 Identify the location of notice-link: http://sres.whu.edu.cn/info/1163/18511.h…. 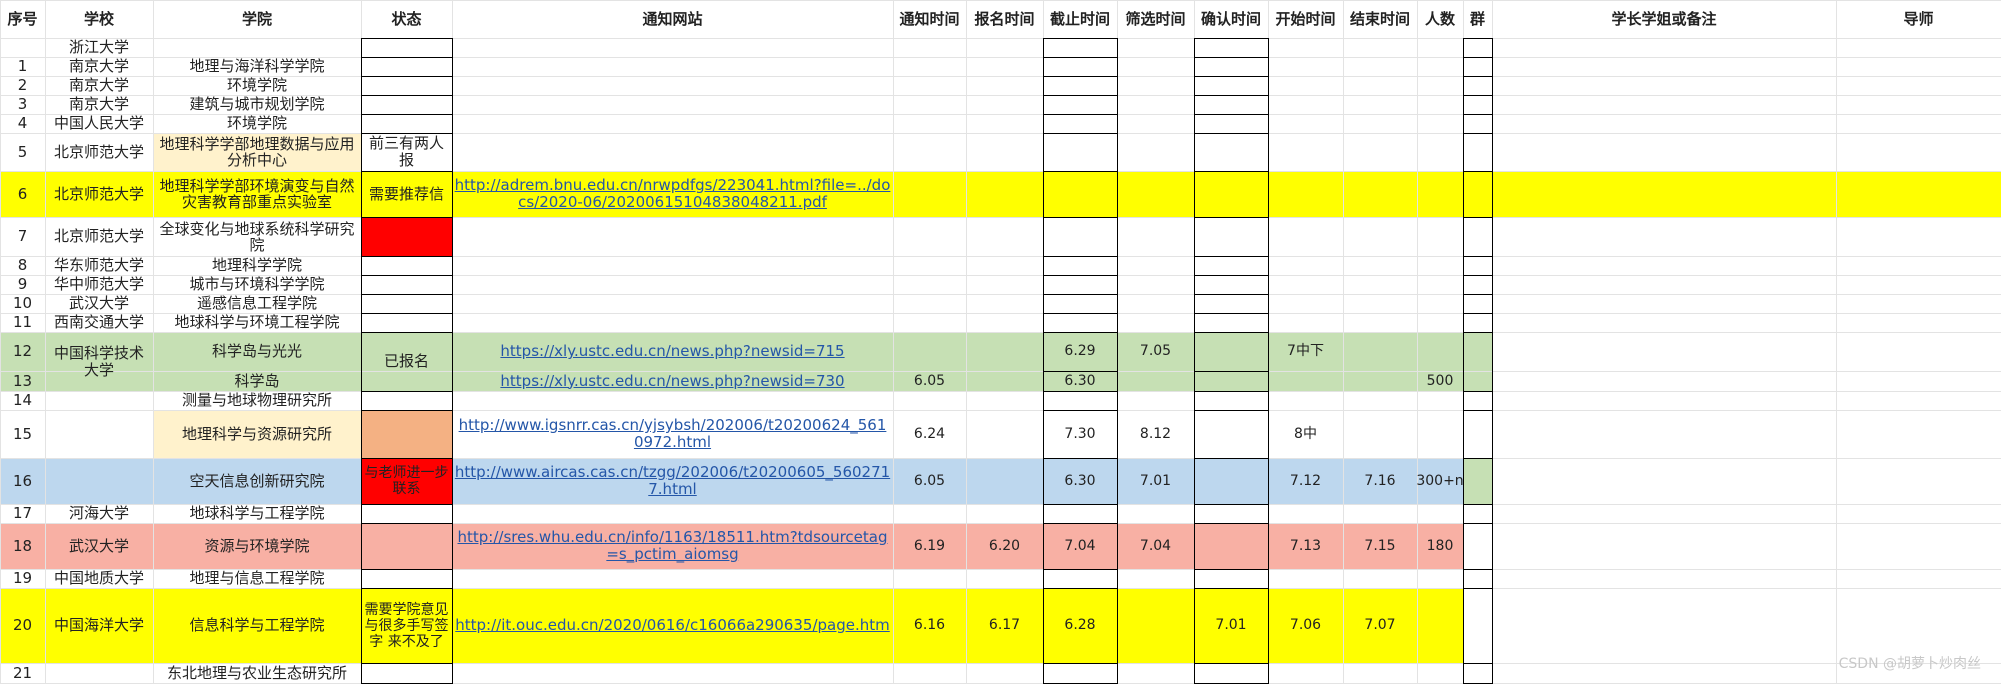
(672, 546).